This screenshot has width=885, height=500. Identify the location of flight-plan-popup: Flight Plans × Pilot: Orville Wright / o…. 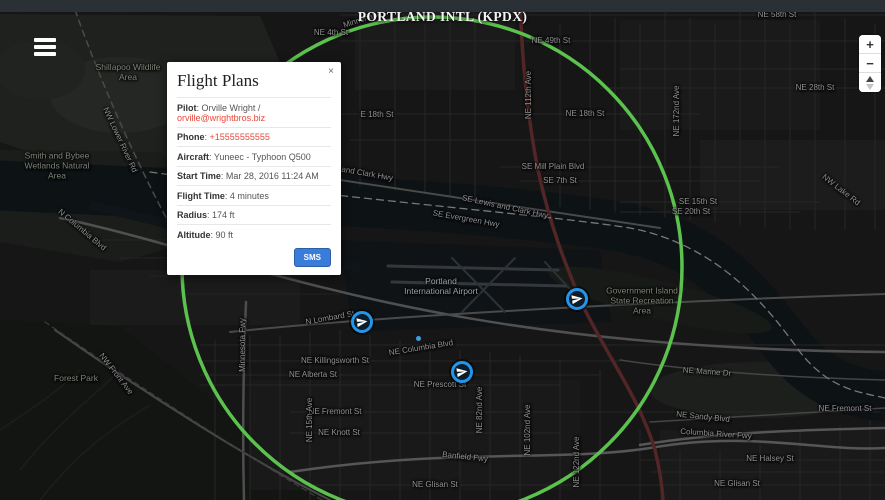
(254, 168).